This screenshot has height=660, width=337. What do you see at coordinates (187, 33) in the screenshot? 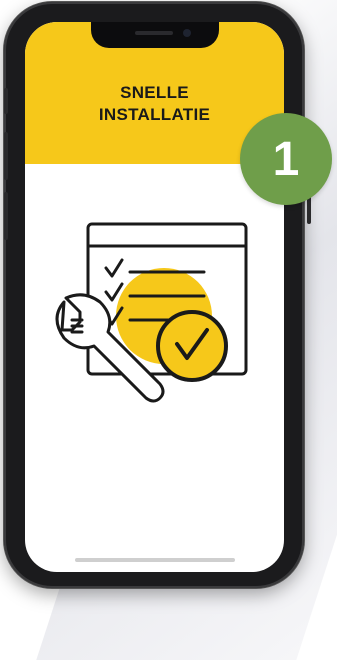
I see `front-camera` at bounding box center [187, 33].